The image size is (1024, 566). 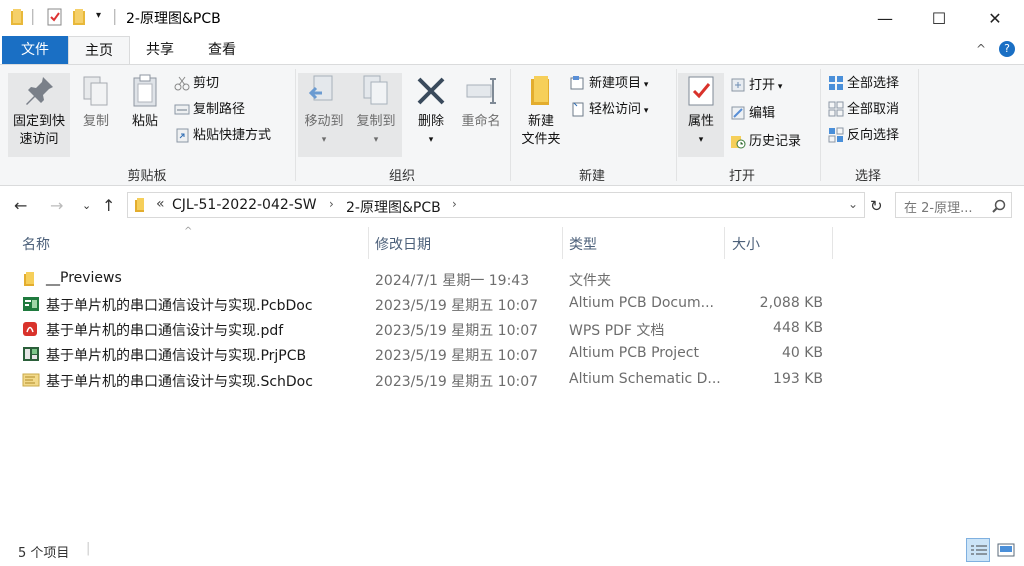 I want to click on tab-home: 主页, so click(x=99, y=50).